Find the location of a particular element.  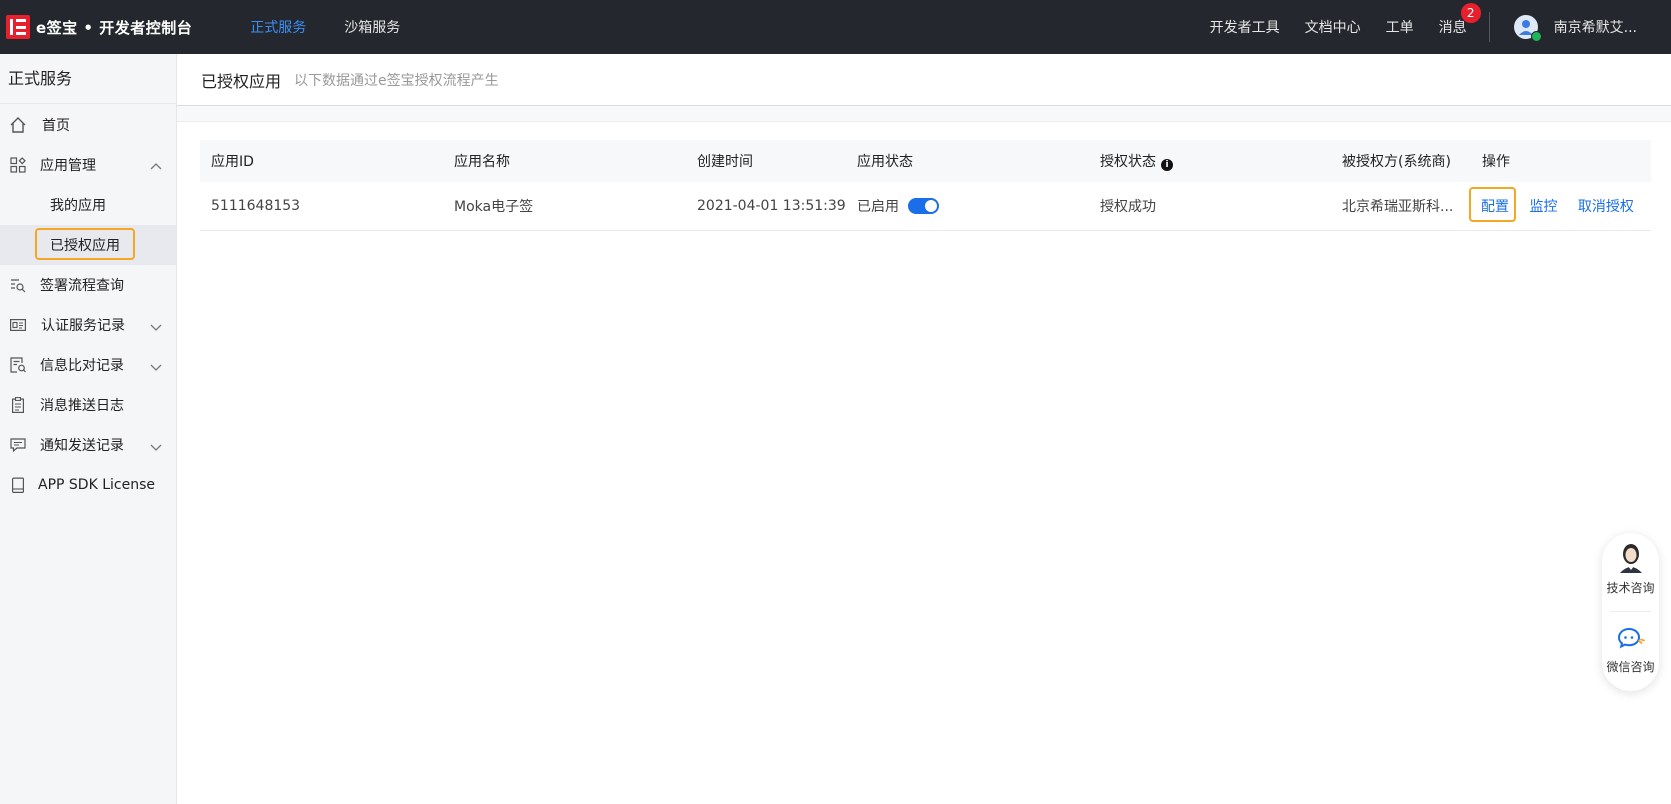

cell-created-time: 2021-04-01 13:51:39 is located at coordinates (771, 205).